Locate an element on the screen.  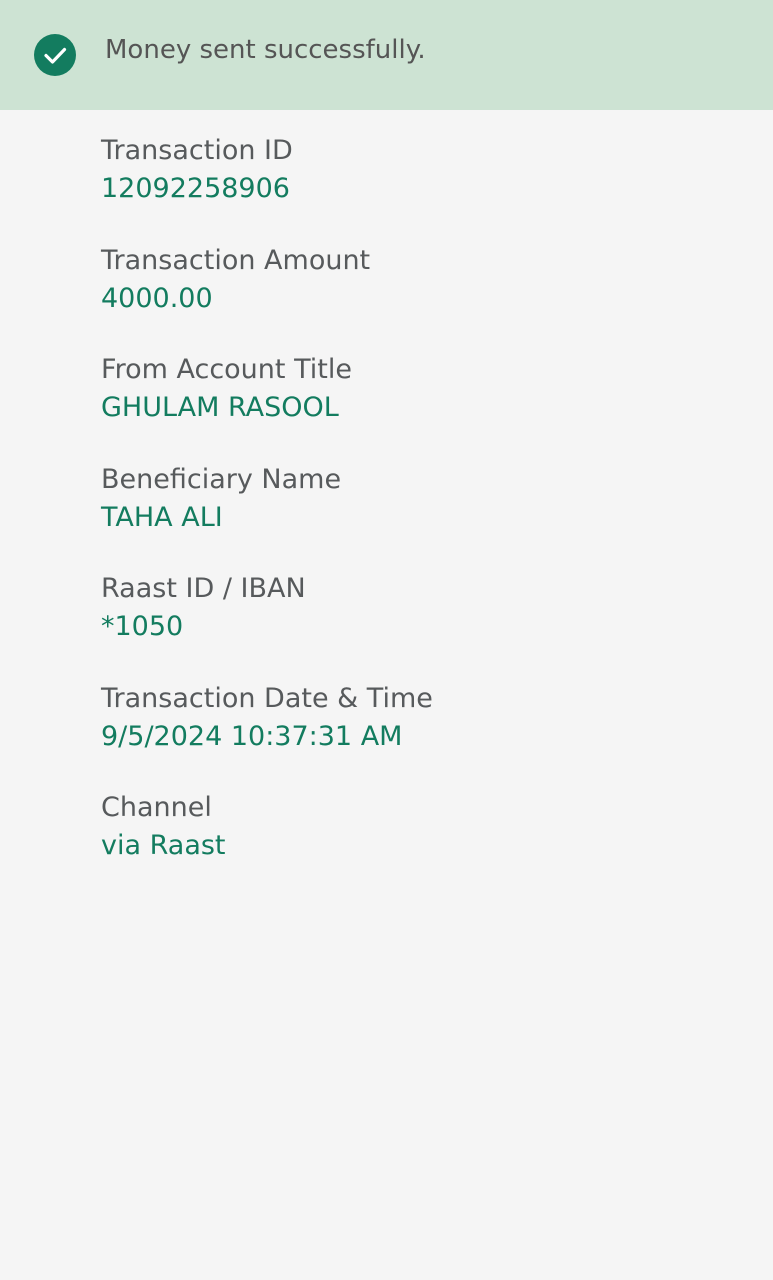
raast-id-iban-label: Raast ID / IBAN is located at coordinates (203, 588).